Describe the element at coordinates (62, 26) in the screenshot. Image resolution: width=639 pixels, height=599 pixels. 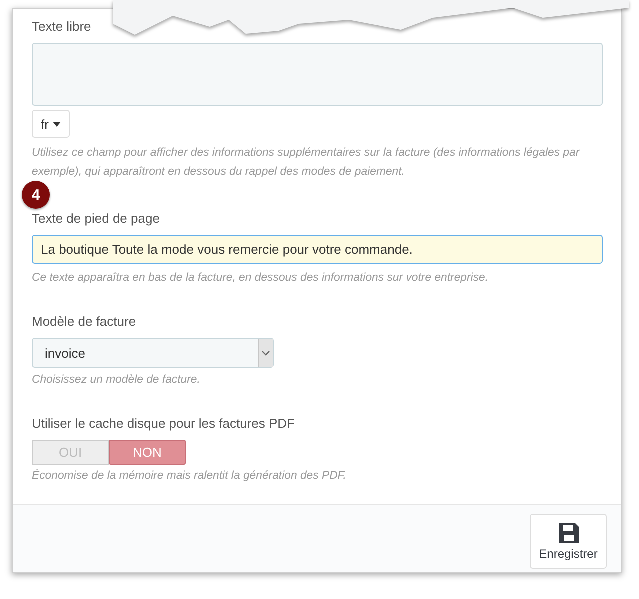
I see `field-label: Texte libre` at that location.